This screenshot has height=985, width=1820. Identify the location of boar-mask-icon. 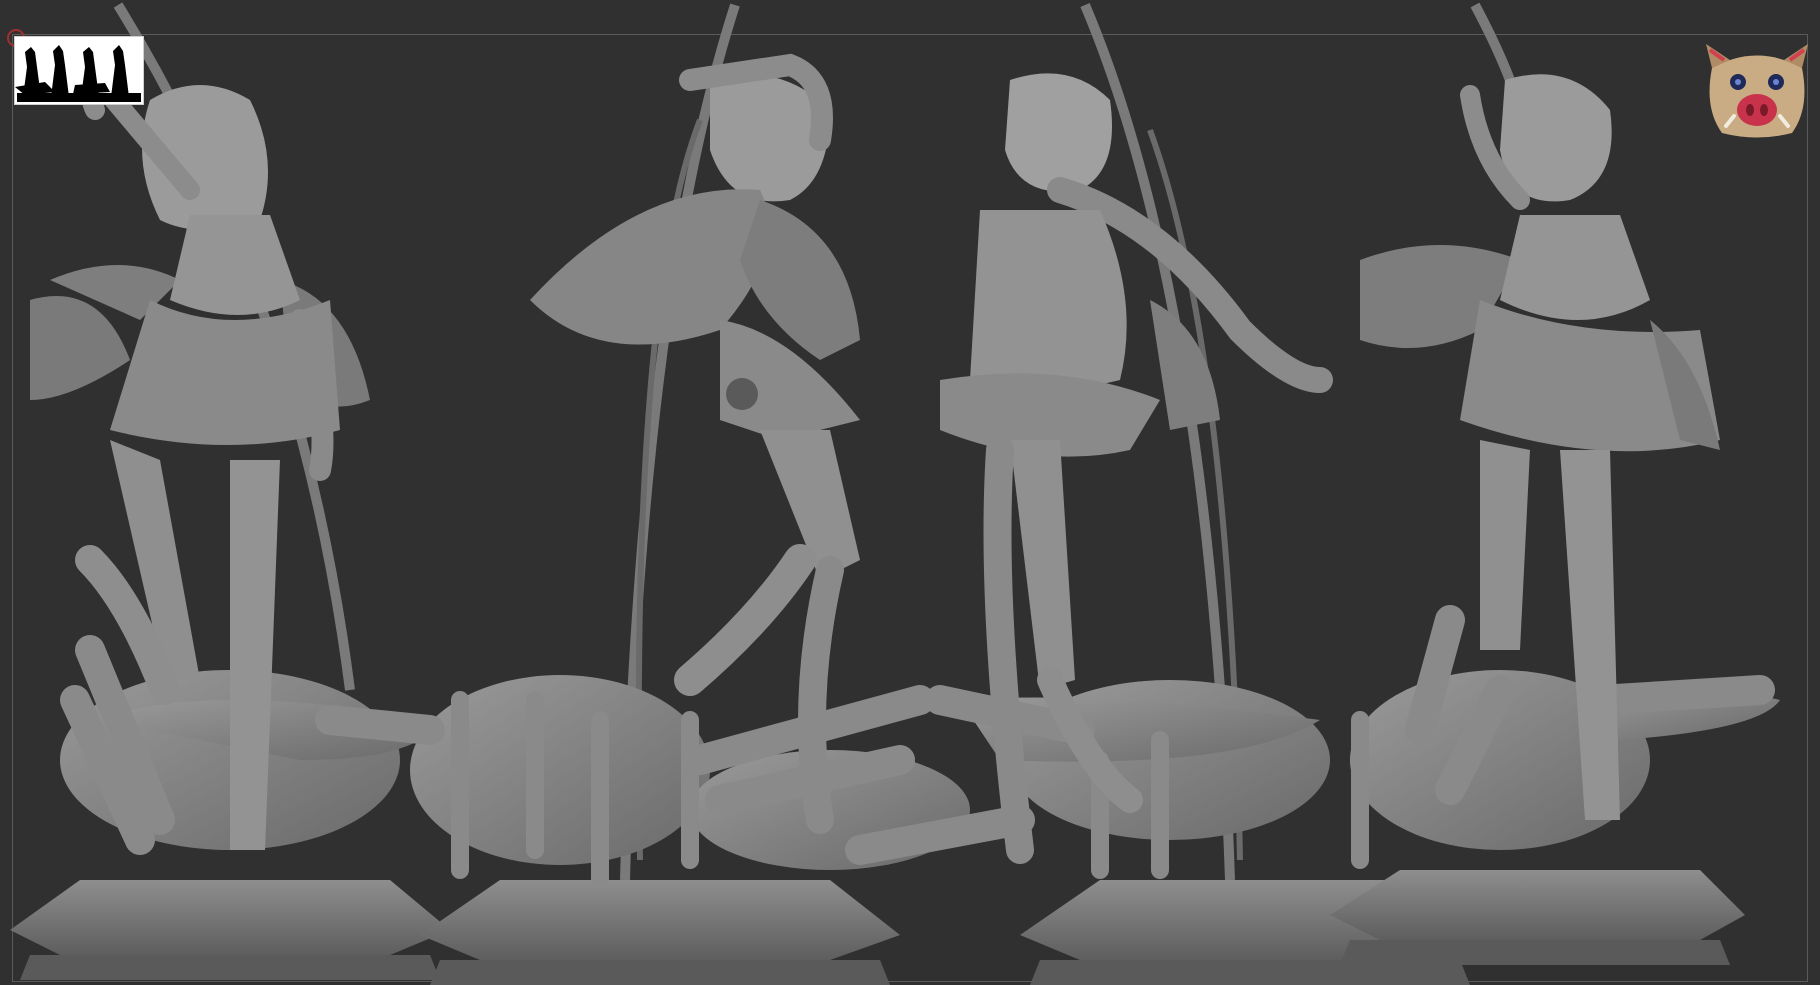
(1757, 90).